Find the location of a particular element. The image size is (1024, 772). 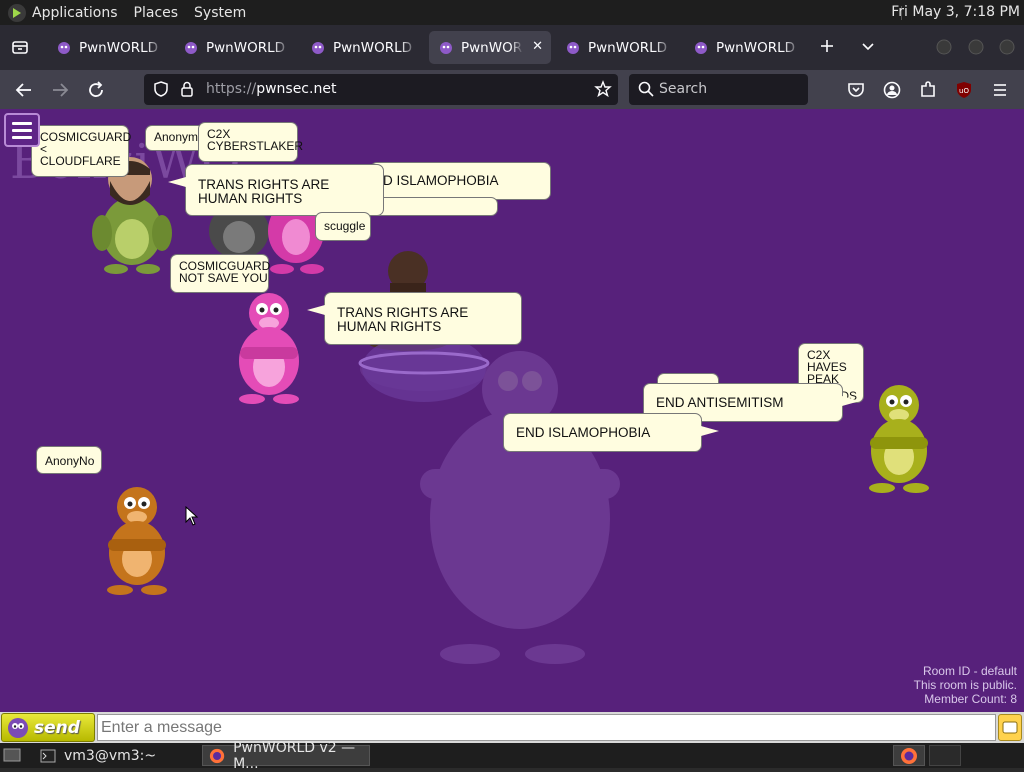

forward-arrow-icon is located at coordinates (60, 92).